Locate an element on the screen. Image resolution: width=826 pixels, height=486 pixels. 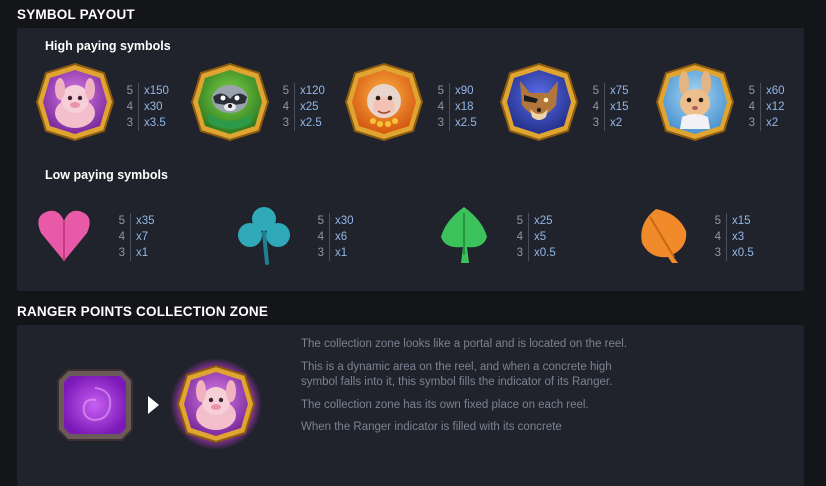
wolf-payouts: 5 x75 4 x15 3 x2 is located at coordinates (609, 107).